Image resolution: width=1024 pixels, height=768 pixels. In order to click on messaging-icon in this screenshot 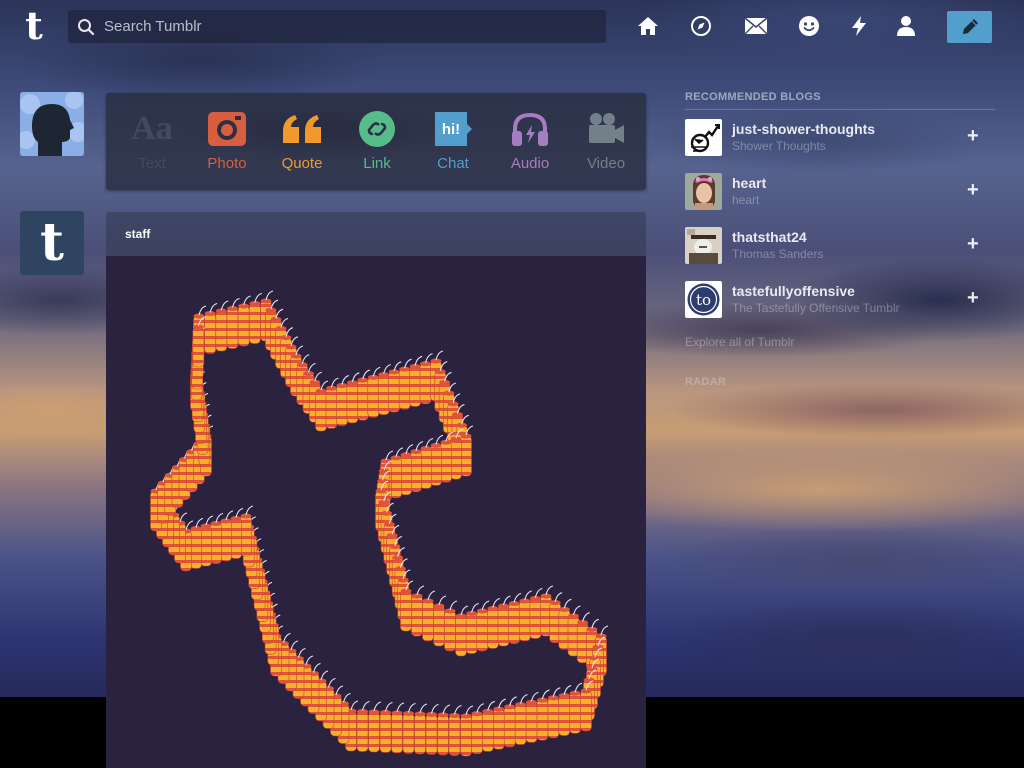, I will do `click(809, 26)`.